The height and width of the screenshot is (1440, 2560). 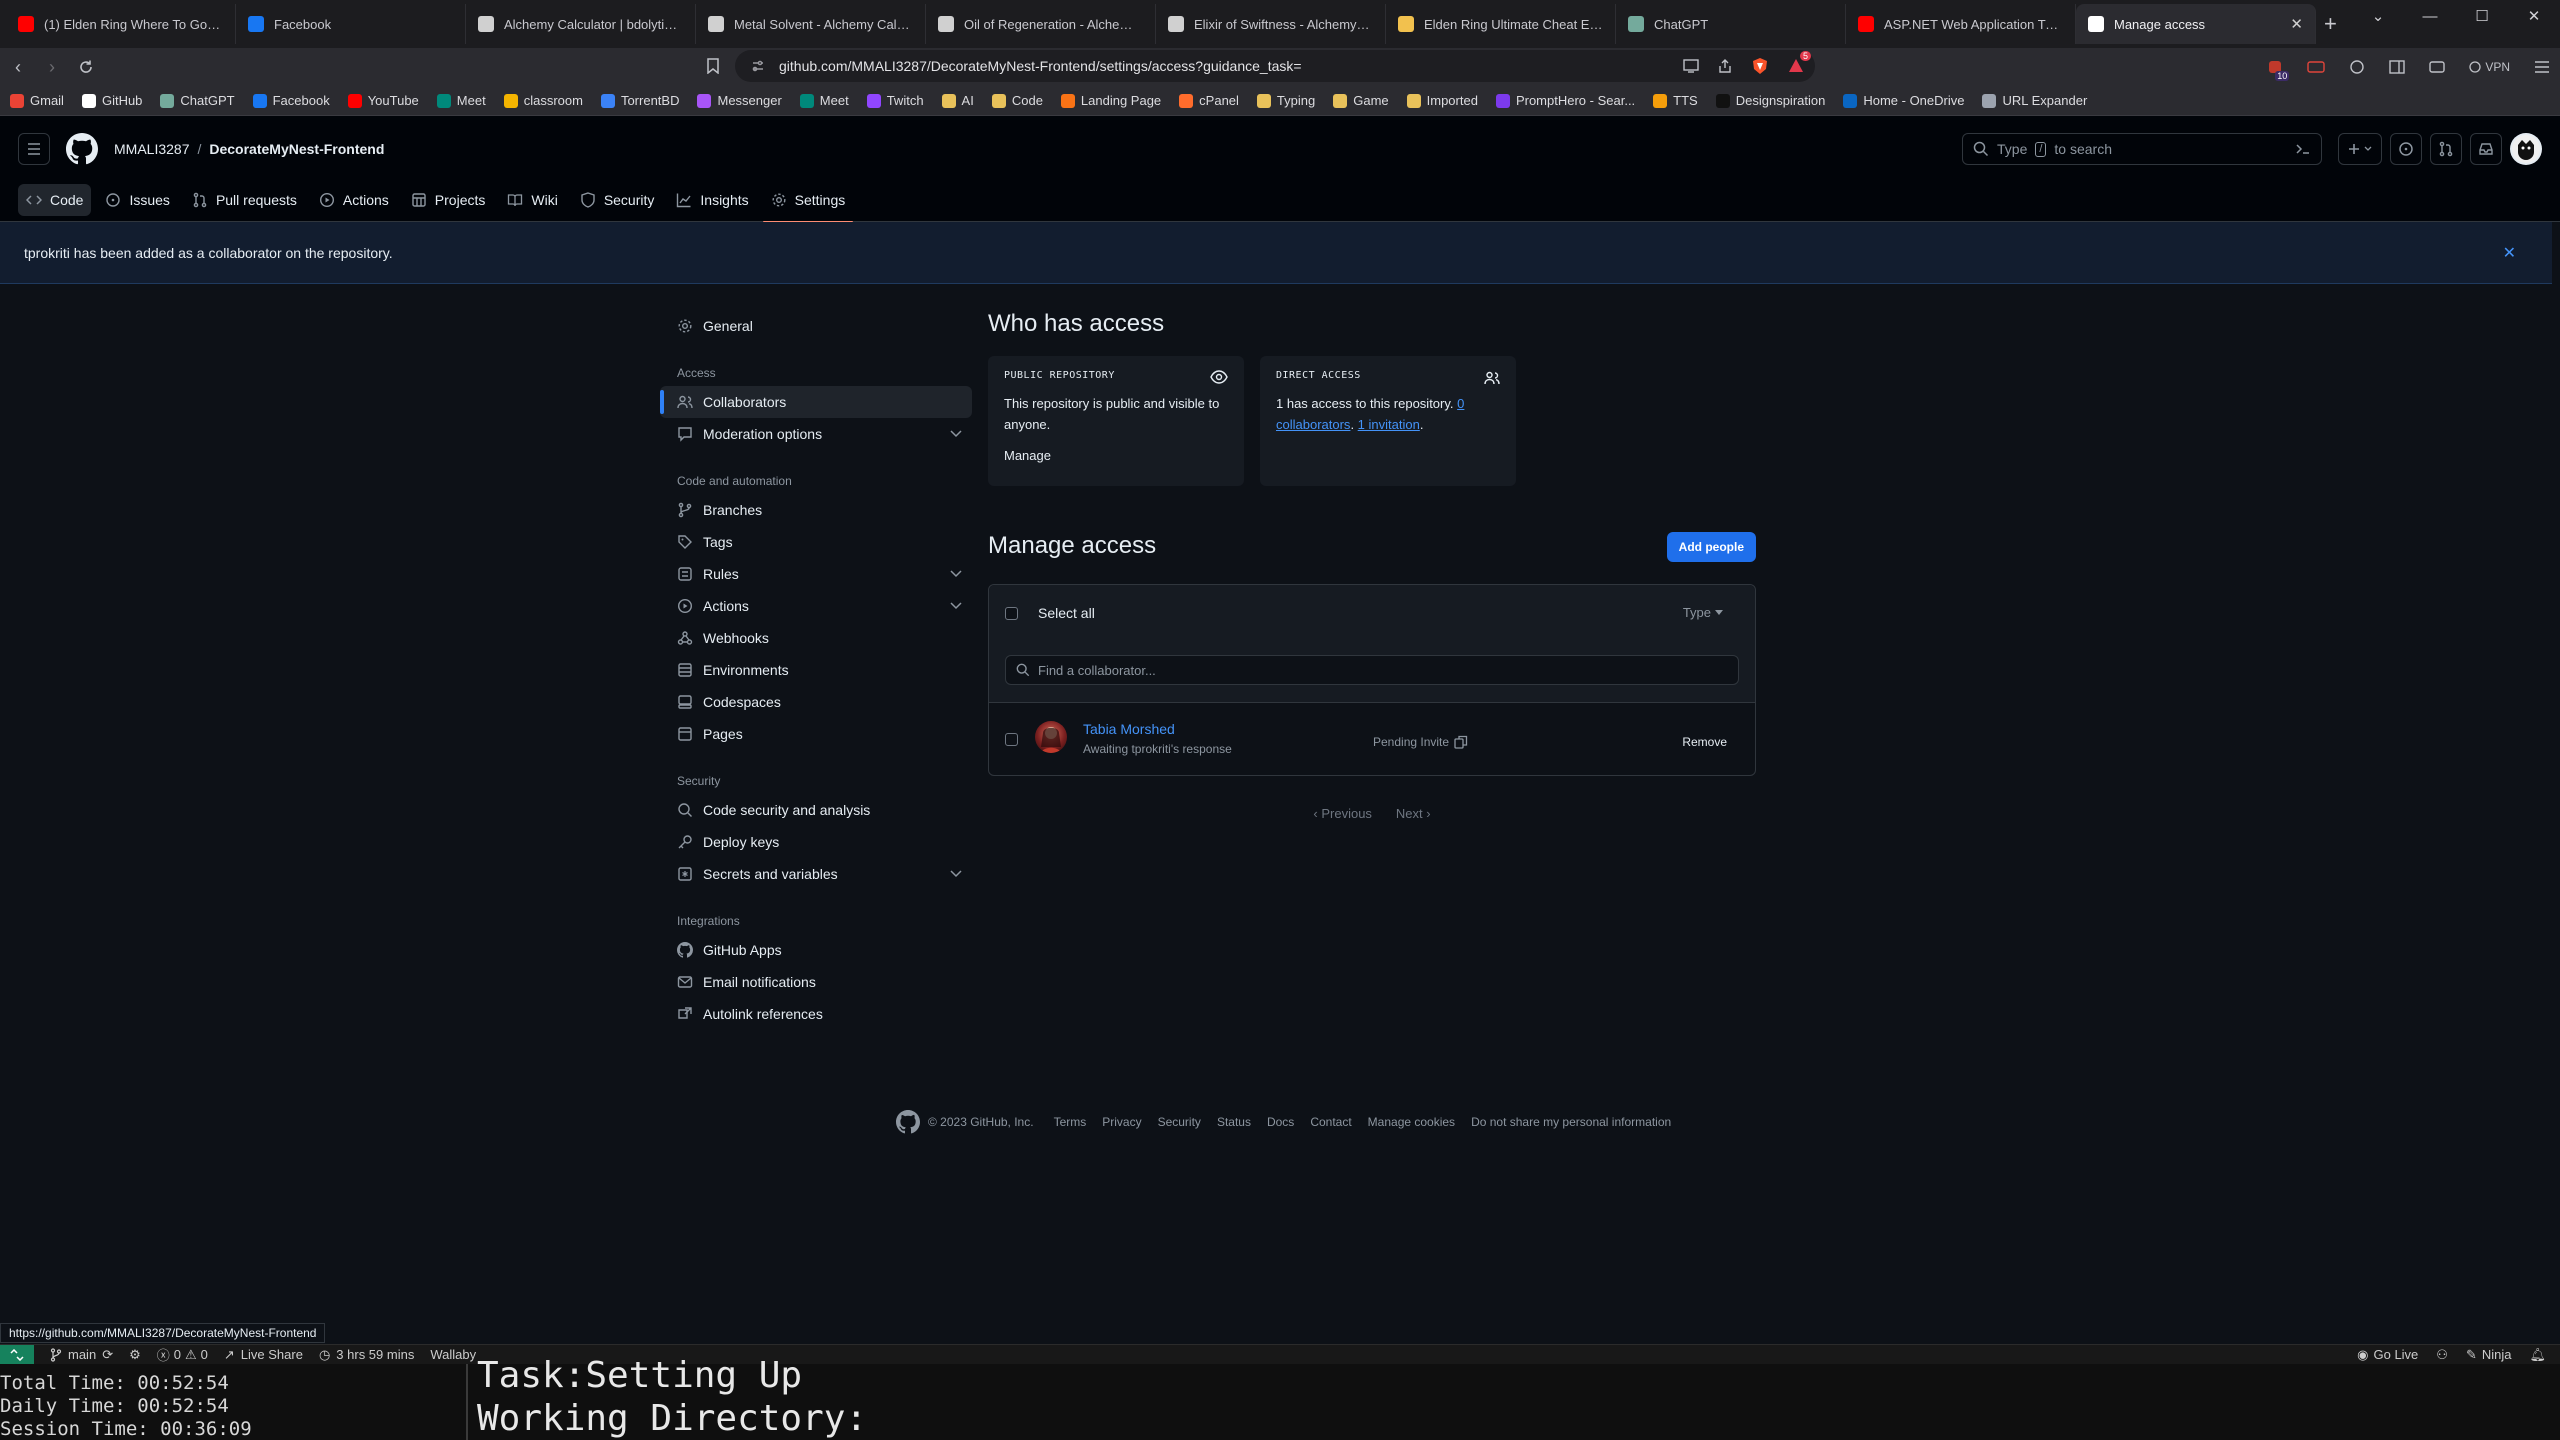 I want to click on search-input: Type / to search, so click(x=2142, y=149).